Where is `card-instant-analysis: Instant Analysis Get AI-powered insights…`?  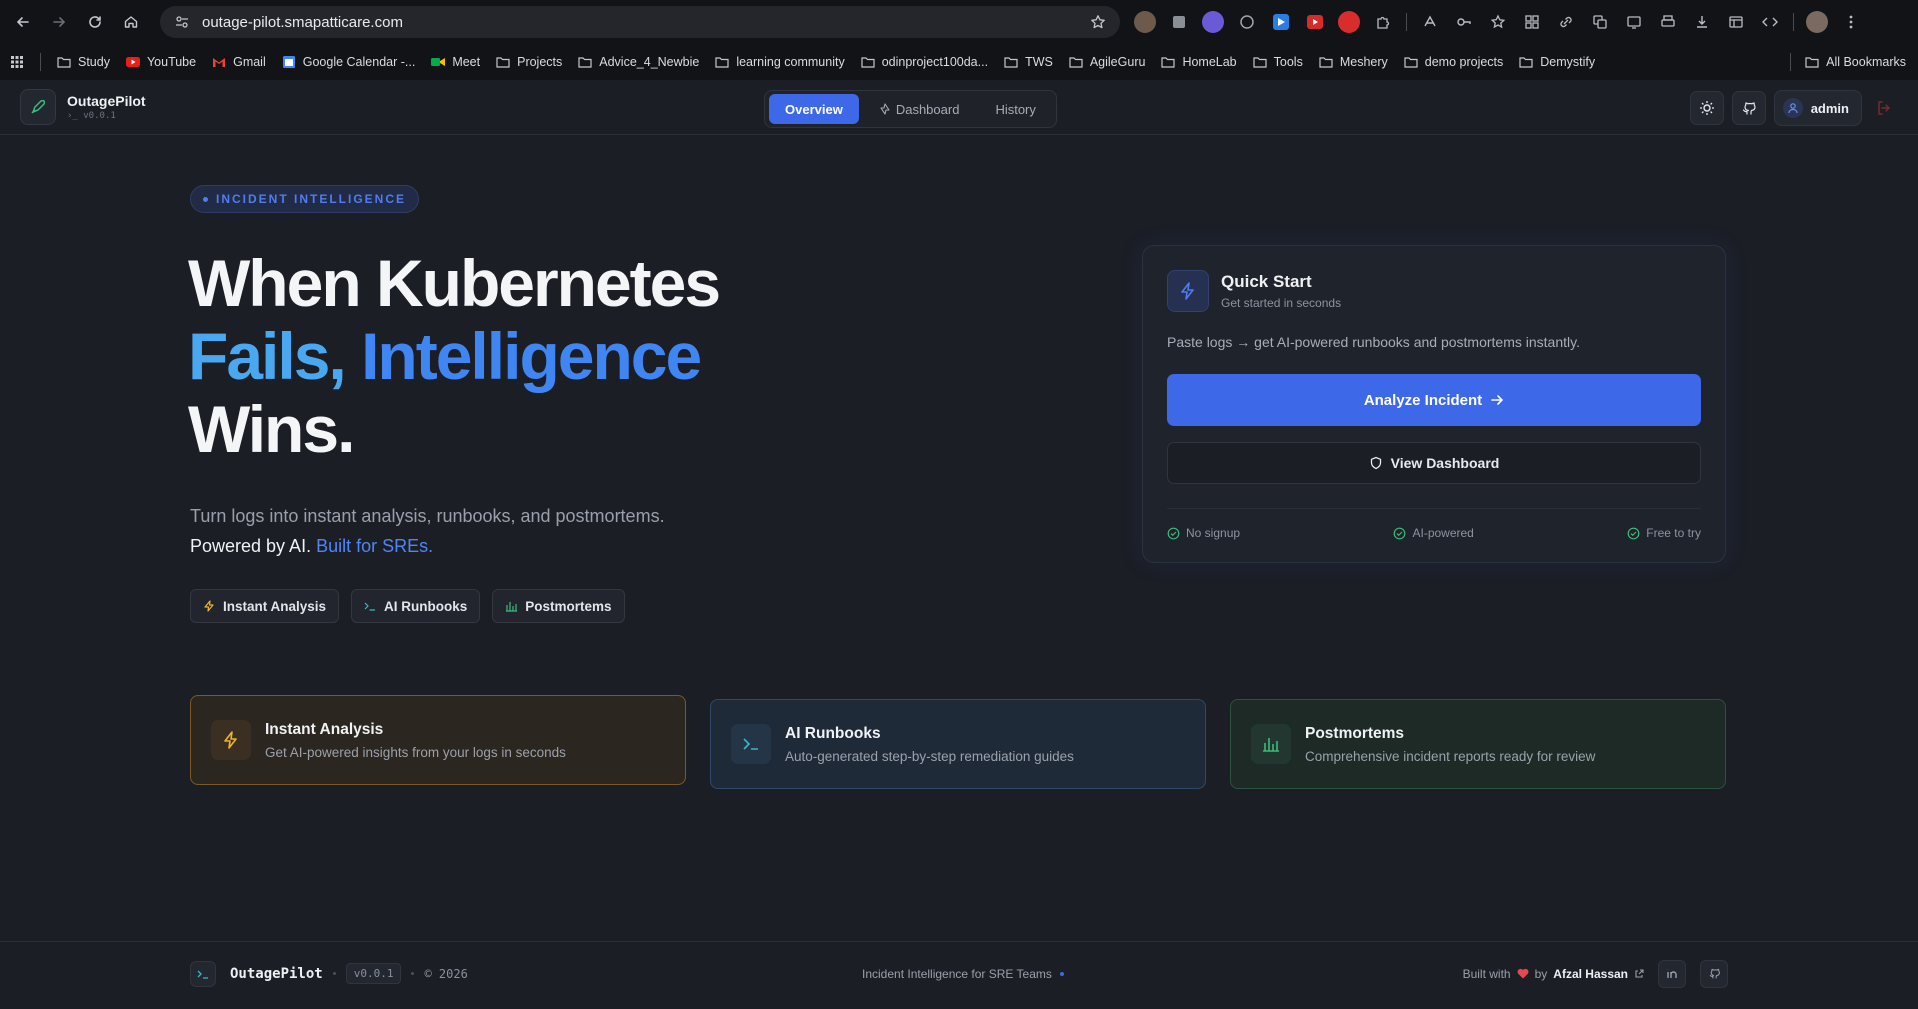
card-instant-analysis: Instant Analysis Get AI-powered insights… is located at coordinates (438, 740).